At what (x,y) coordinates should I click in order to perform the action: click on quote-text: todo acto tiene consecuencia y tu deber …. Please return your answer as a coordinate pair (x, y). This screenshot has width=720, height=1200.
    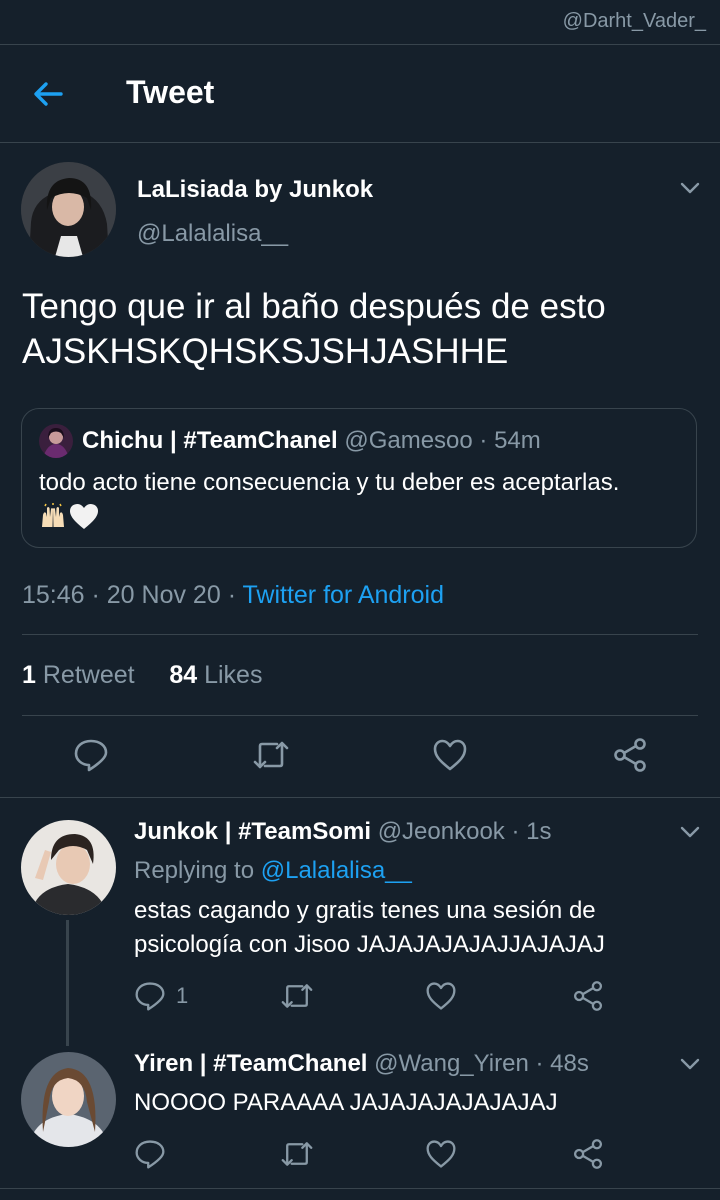
    Looking at the image, I should click on (329, 482).